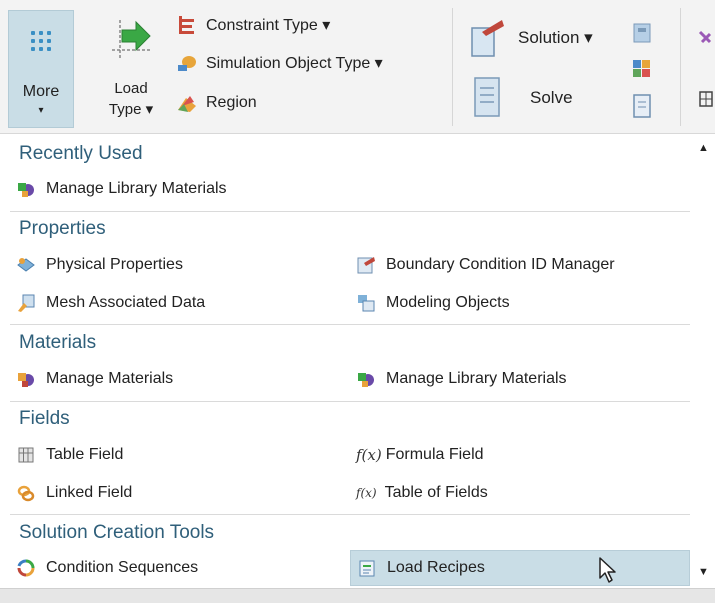 This screenshot has height=603, width=715. Describe the element at coordinates (26, 265) in the screenshot. I see `physical-properties-icon` at that location.